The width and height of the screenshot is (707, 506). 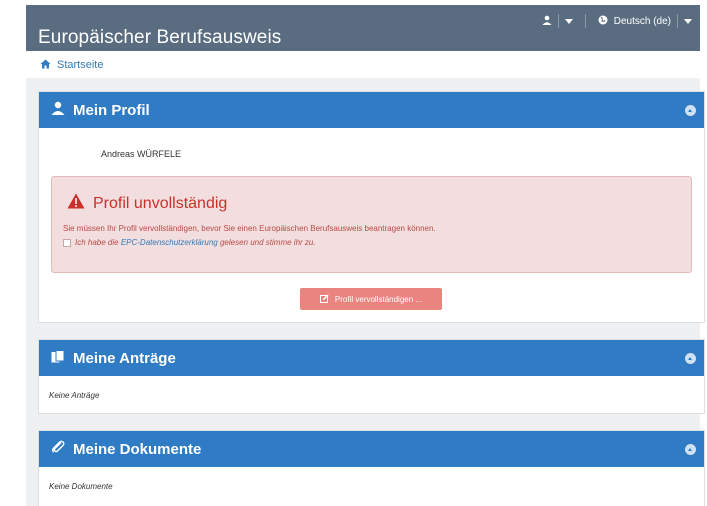 What do you see at coordinates (74, 395) in the screenshot?
I see `no-applications-text: Keine Anträge` at bounding box center [74, 395].